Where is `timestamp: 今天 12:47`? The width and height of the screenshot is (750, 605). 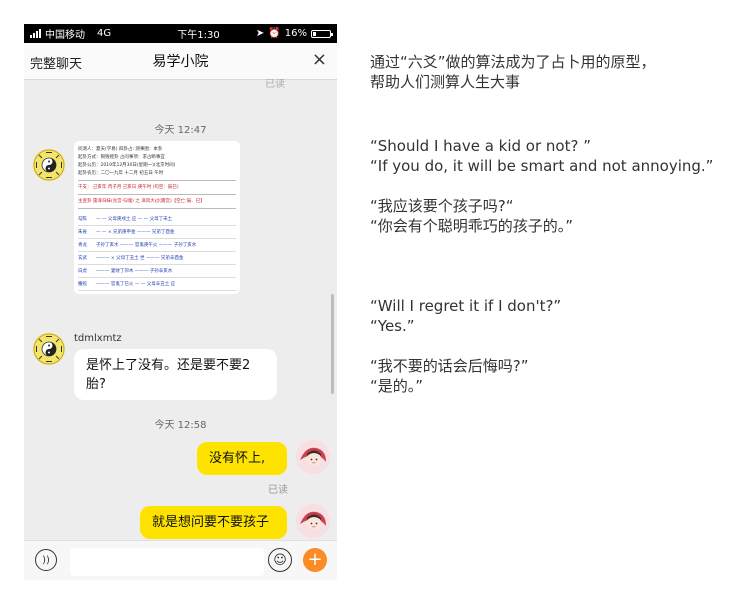
timestamp: 今天 12:47 is located at coordinates (180, 130).